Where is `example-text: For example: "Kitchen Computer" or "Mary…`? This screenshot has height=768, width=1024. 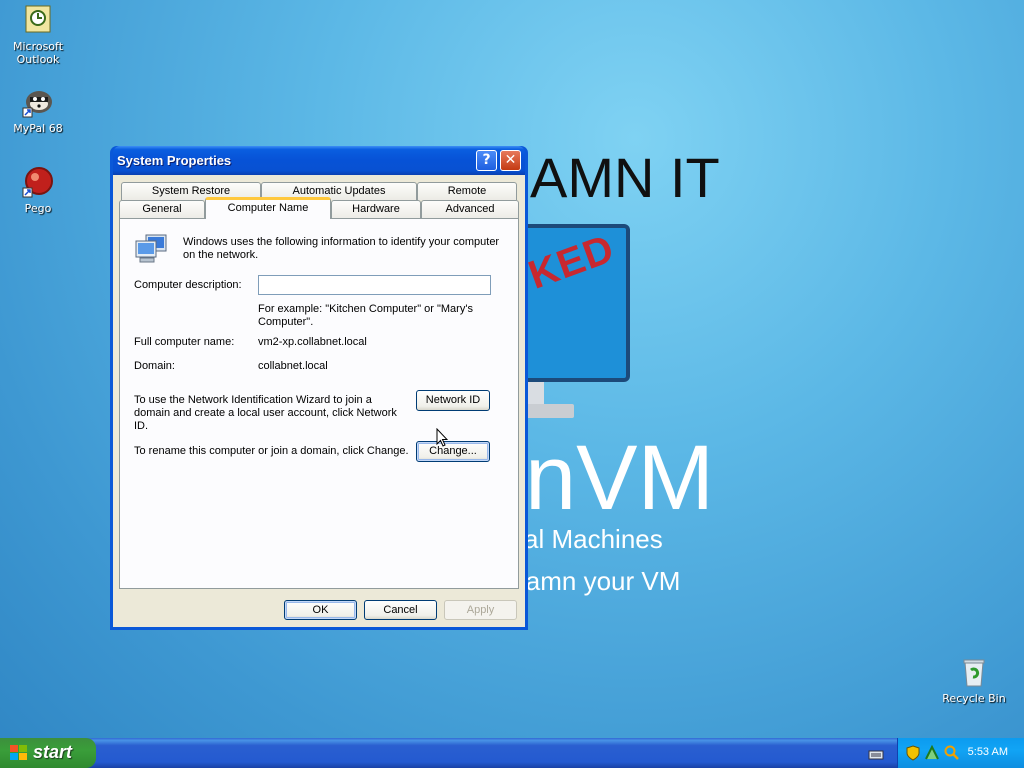
example-text: For example: "Kitchen Computer" or "Mary… is located at coordinates (365, 315).